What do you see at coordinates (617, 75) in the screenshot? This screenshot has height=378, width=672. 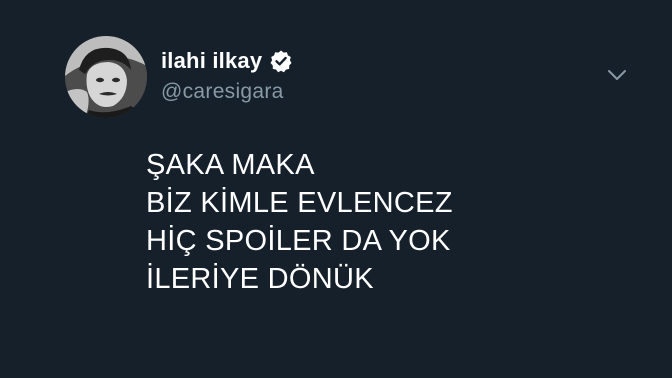 I see `chevron-down-icon` at bounding box center [617, 75].